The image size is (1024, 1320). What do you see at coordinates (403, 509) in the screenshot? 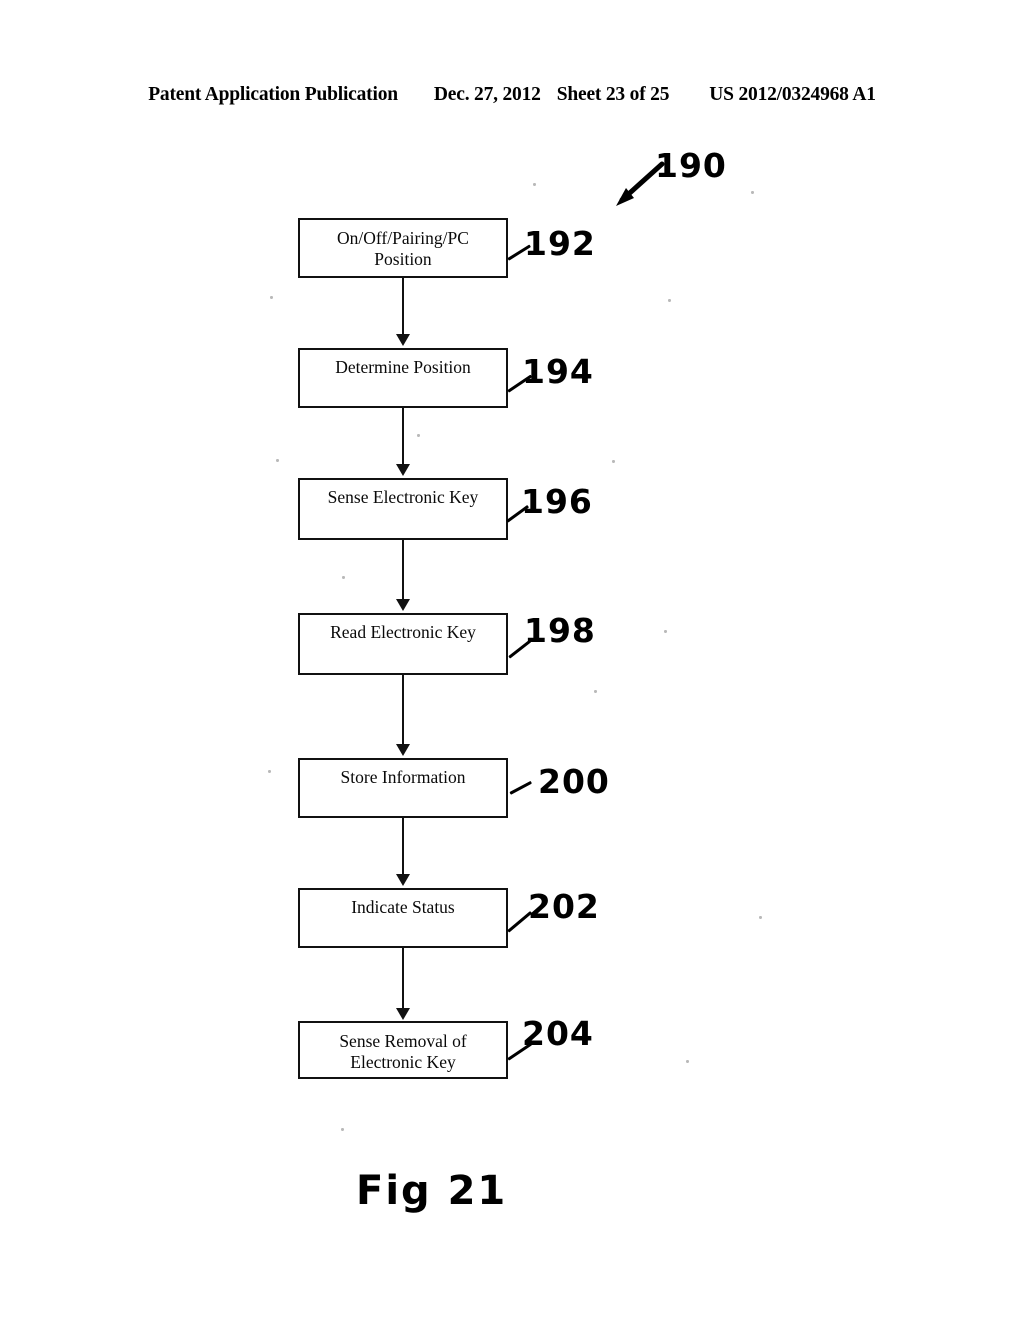
I see `flow-node-sense-electronic-key: Sense Electronic Key` at bounding box center [403, 509].